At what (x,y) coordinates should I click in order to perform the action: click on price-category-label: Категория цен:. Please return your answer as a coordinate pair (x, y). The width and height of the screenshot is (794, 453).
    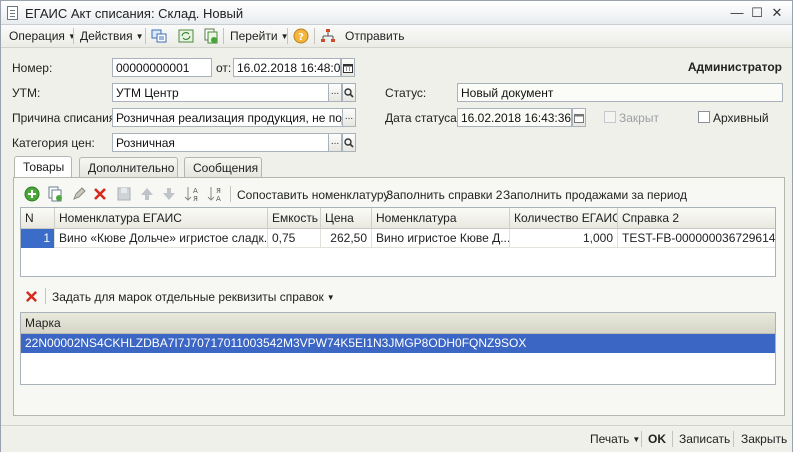
    Looking at the image, I should click on (53, 143).